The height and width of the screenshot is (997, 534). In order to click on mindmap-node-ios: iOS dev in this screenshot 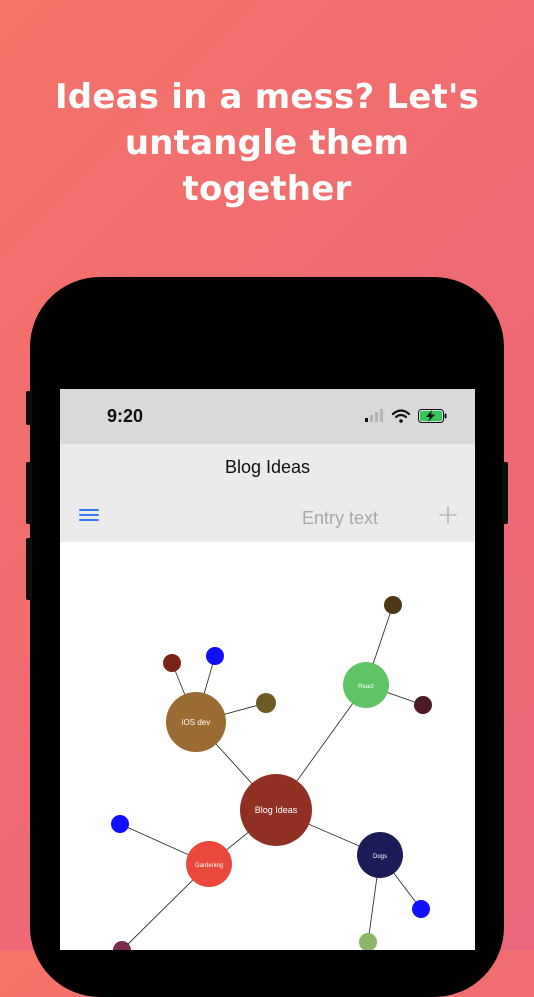, I will do `click(196, 722)`.